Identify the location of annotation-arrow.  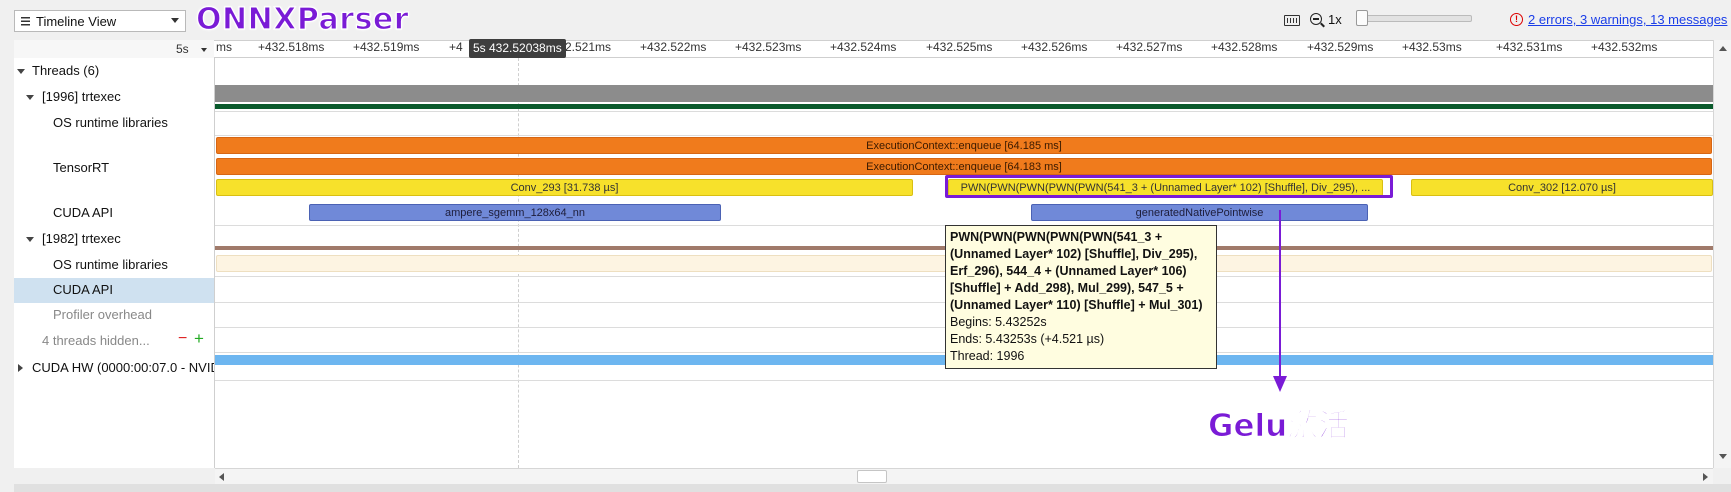
(1280, 301).